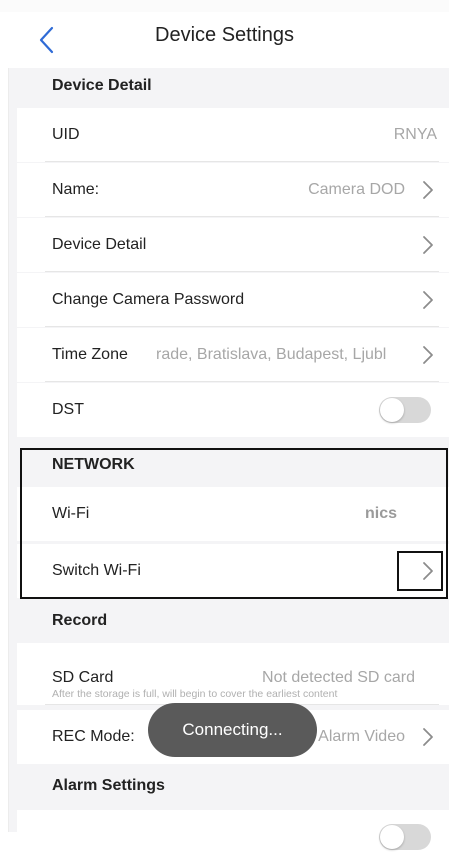 Image resolution: width=449 pixels, height=864 pixels. What do you see at coordinates (233, 571) in the screenshot?
I see `switch-wifi-row: Switch Wi-Fi` at bounding box center [233, 571].